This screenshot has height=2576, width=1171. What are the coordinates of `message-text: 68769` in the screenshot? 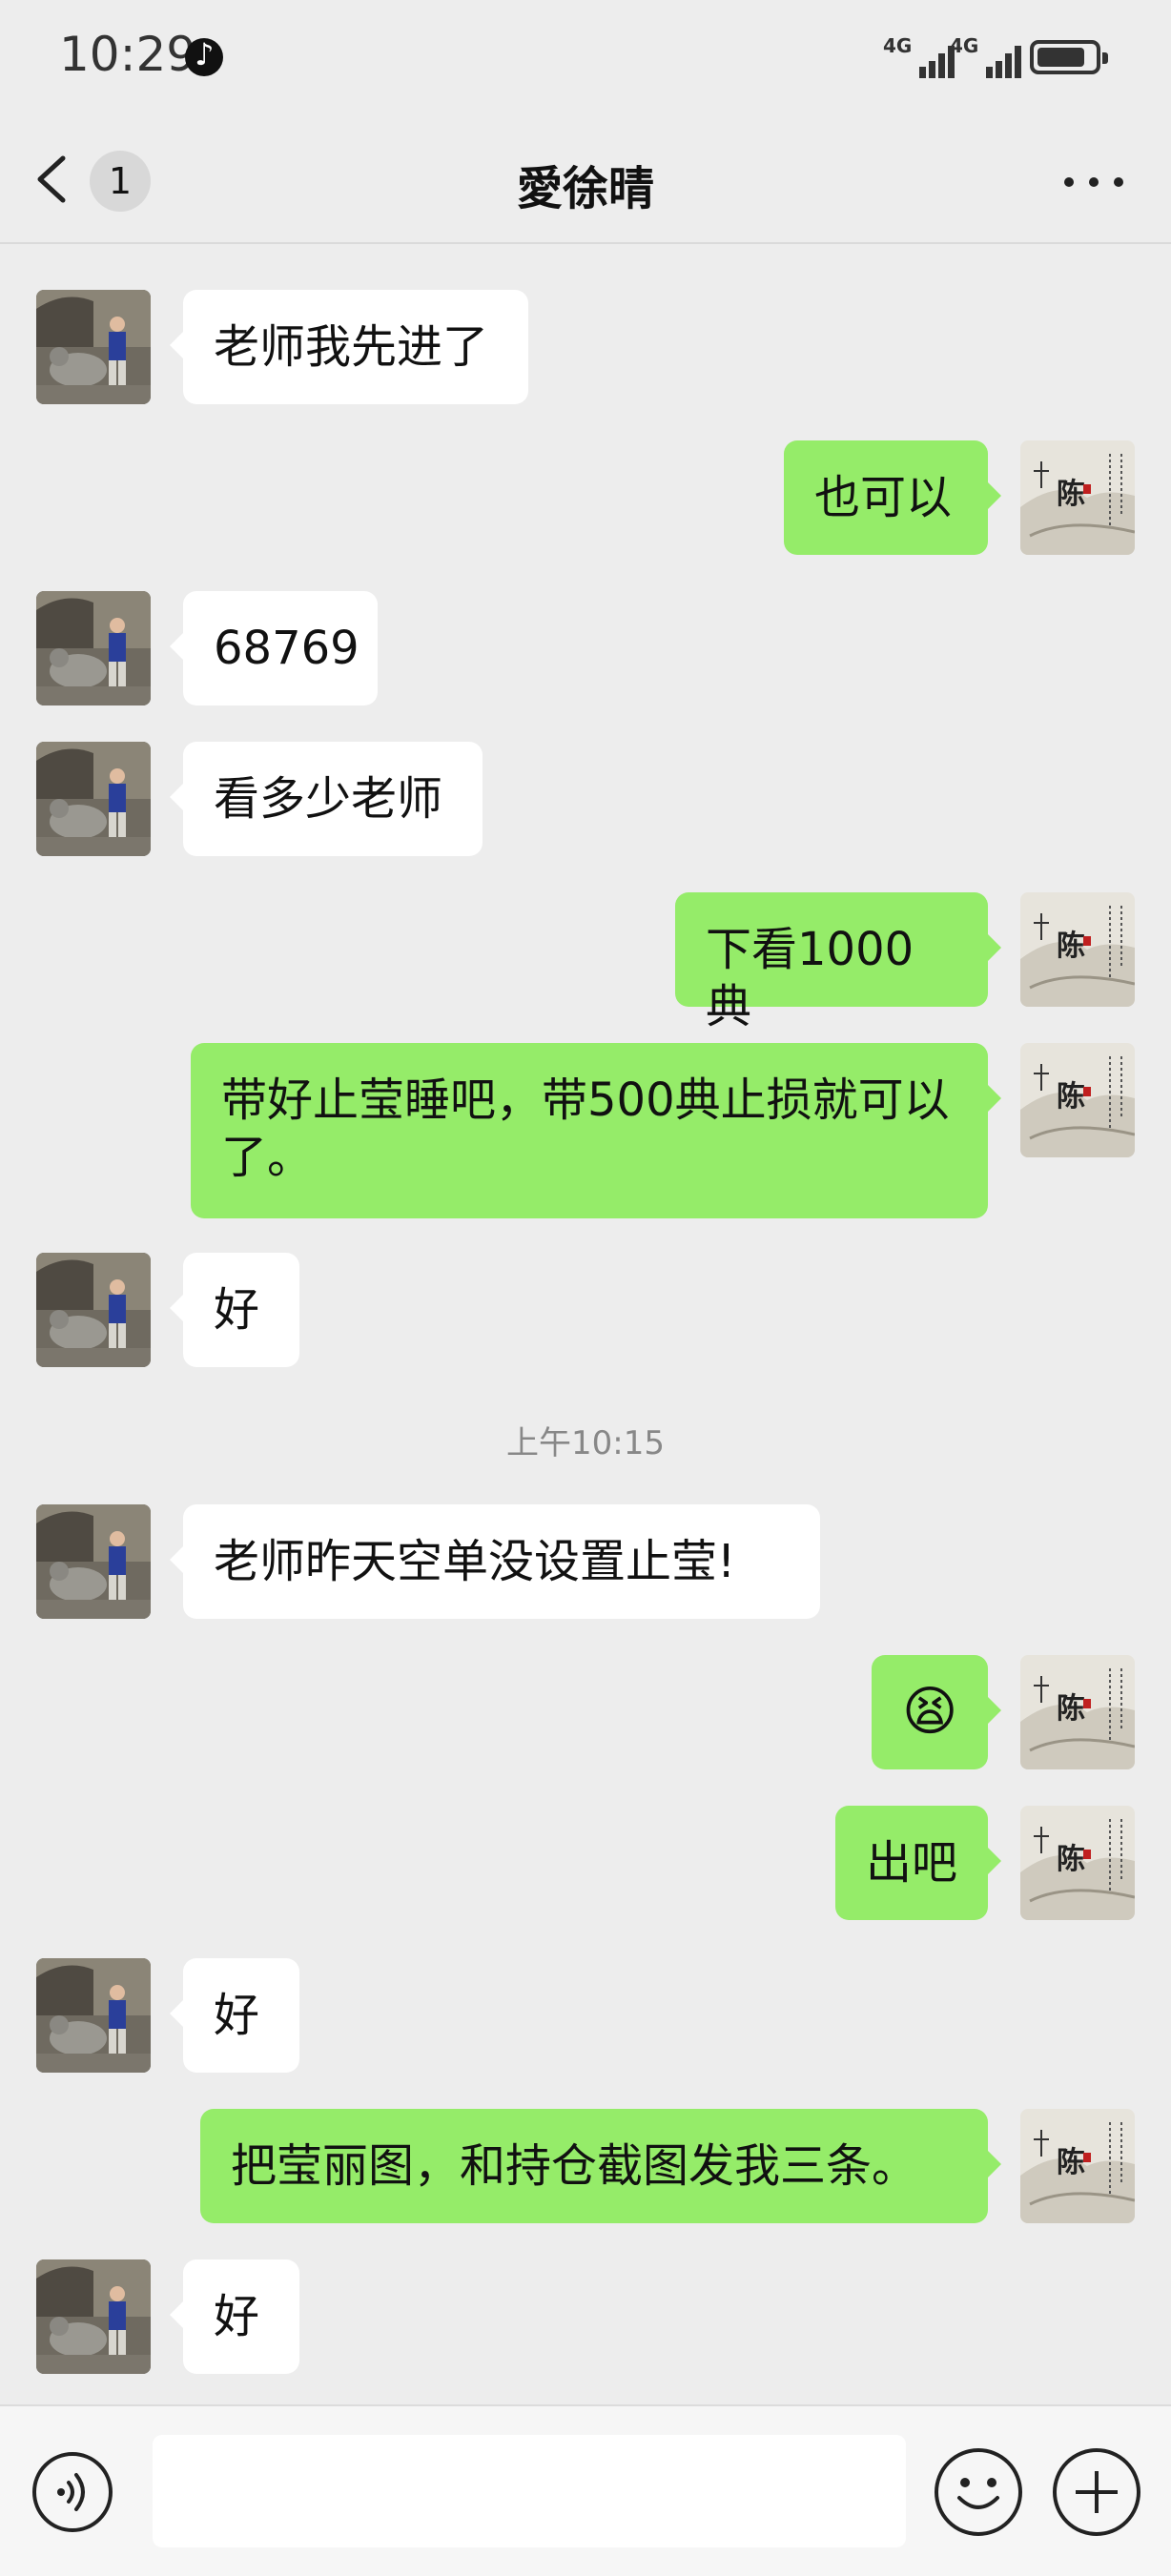 It's located at (287, 648).